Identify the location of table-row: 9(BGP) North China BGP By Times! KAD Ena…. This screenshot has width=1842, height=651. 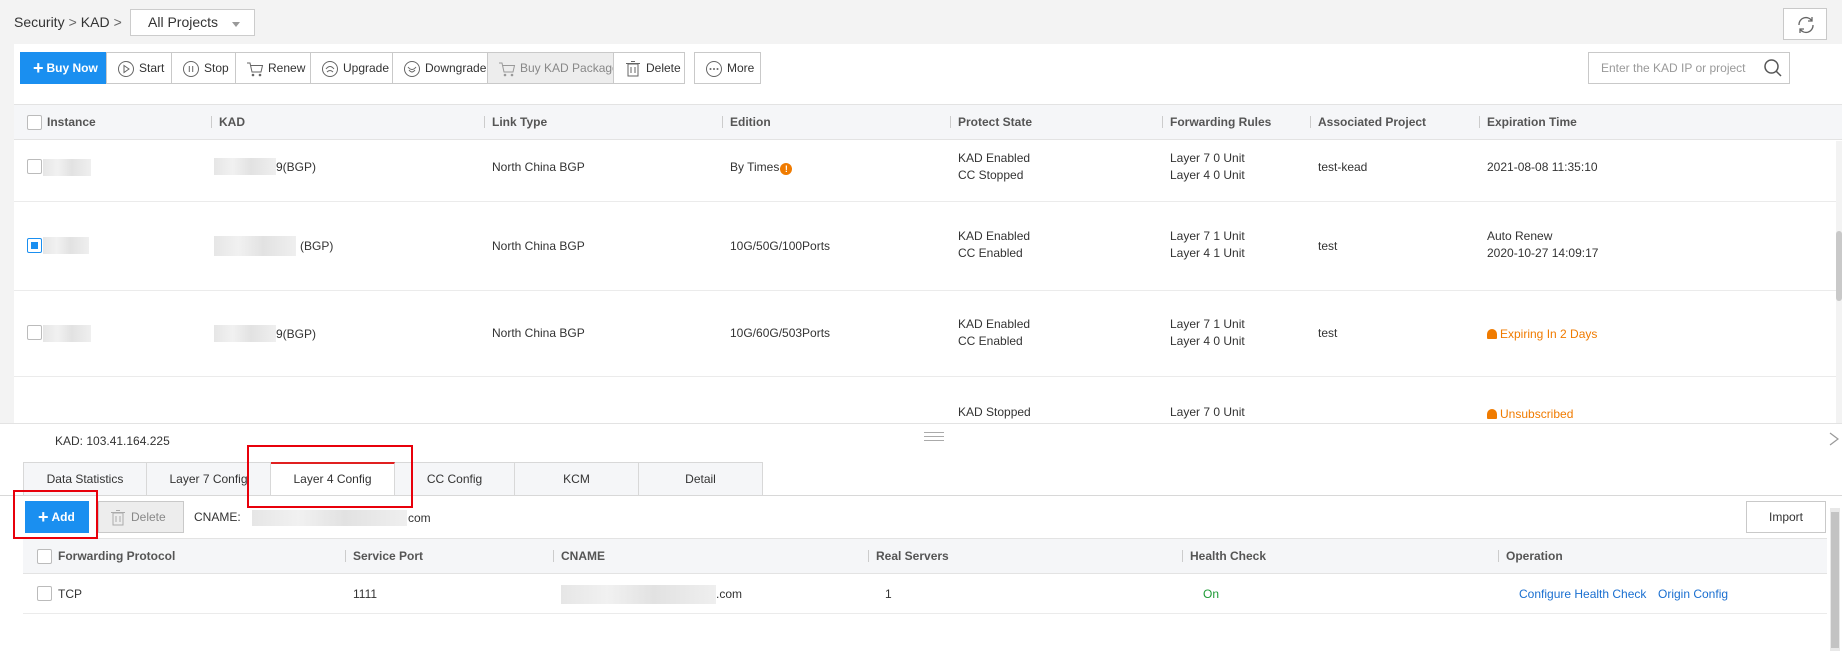
(928, 171).